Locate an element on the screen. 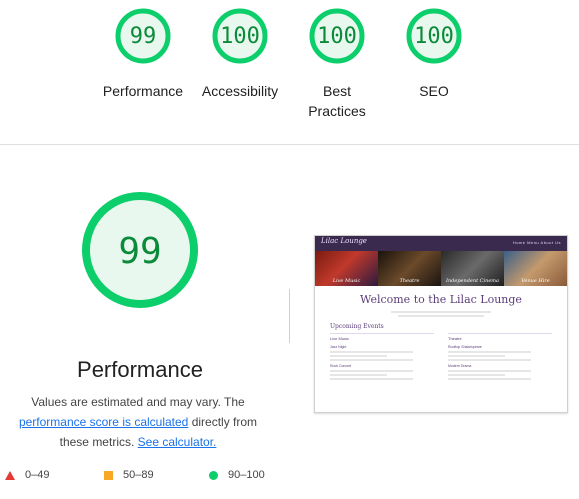  red-triangle-icon is located at coordinates (10, 475).